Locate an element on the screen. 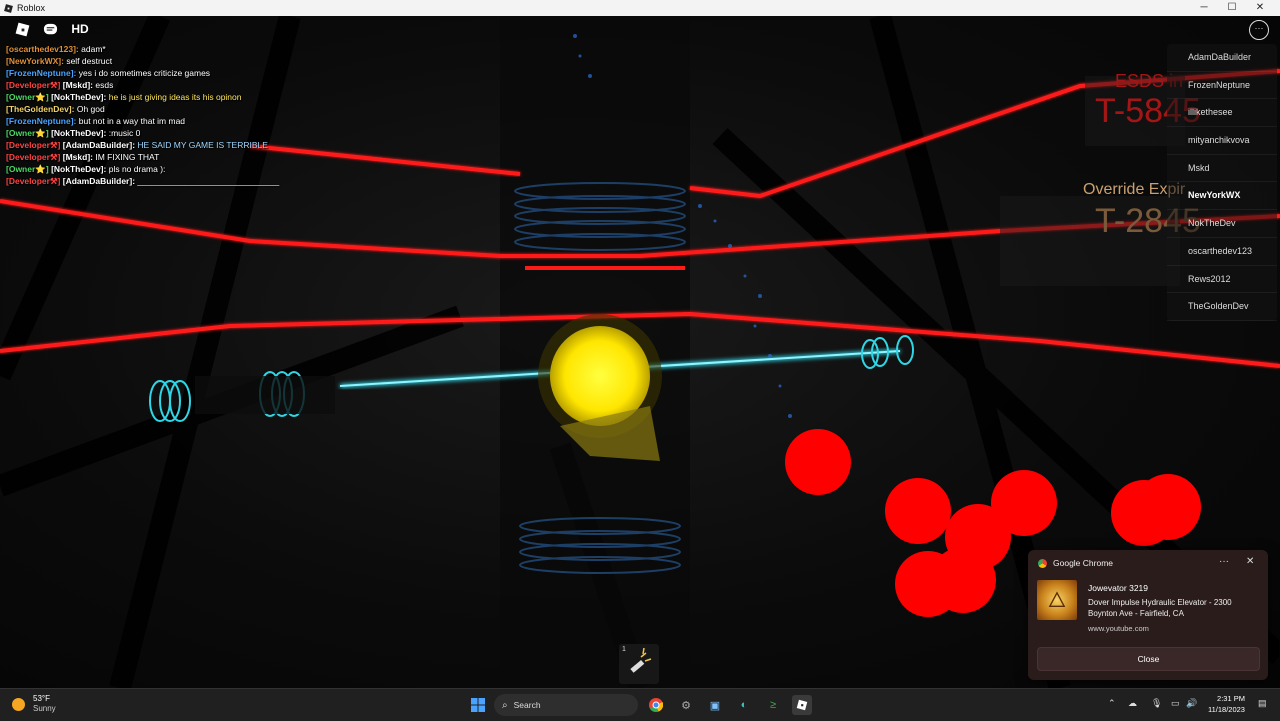  player-name: Mskd is located at coordinates (1199, 167).